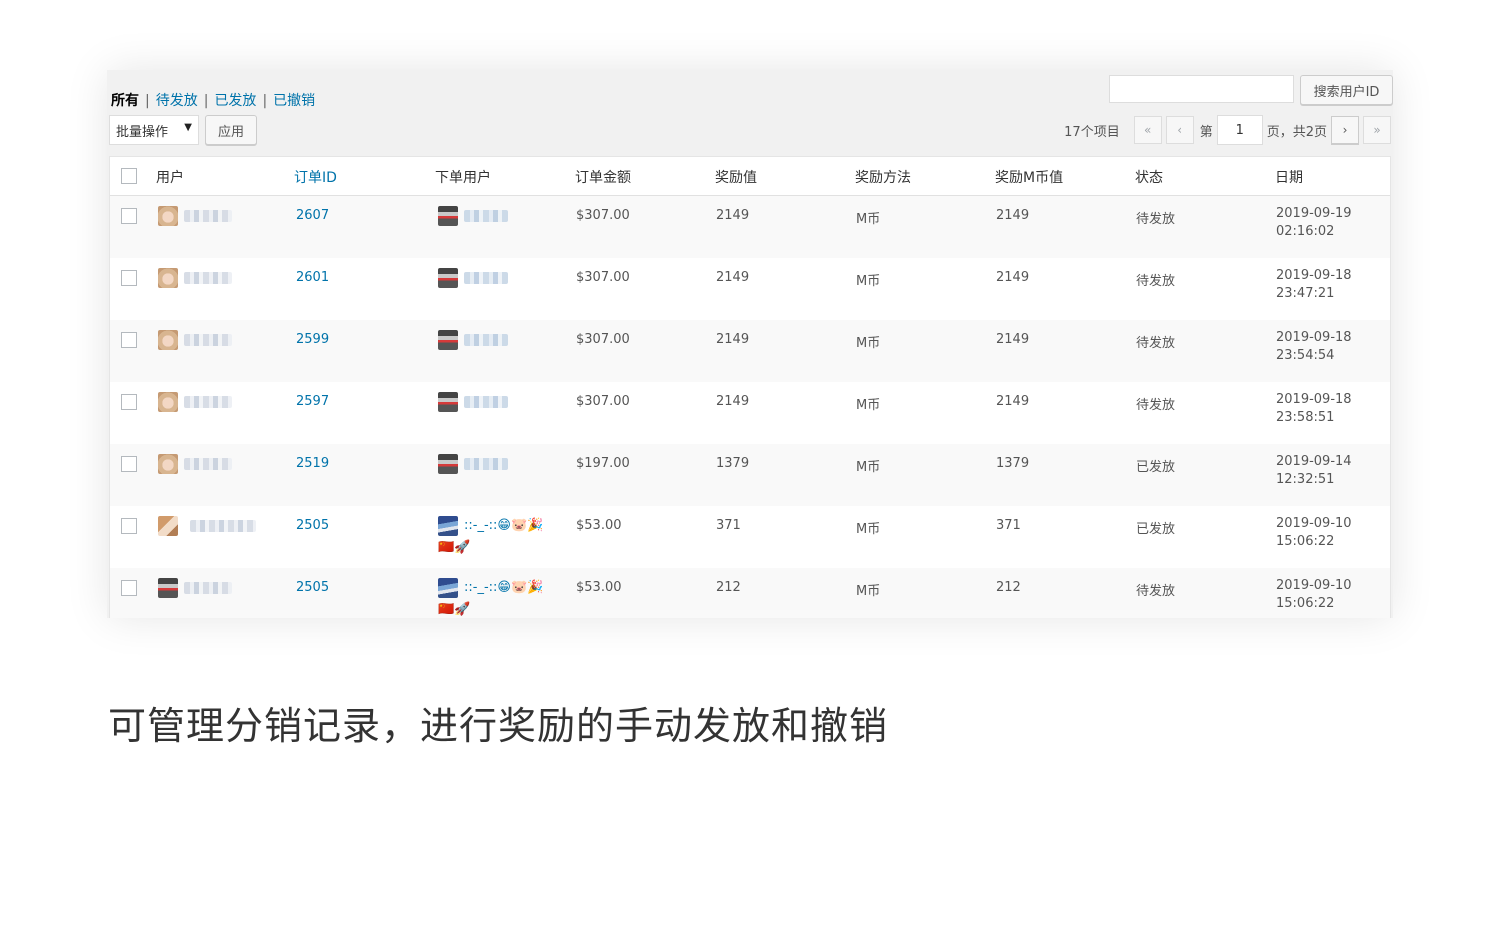  Describe the element at coordinates (312, 339) in the screenshot. I see `order-id-link: 2599` at that location.